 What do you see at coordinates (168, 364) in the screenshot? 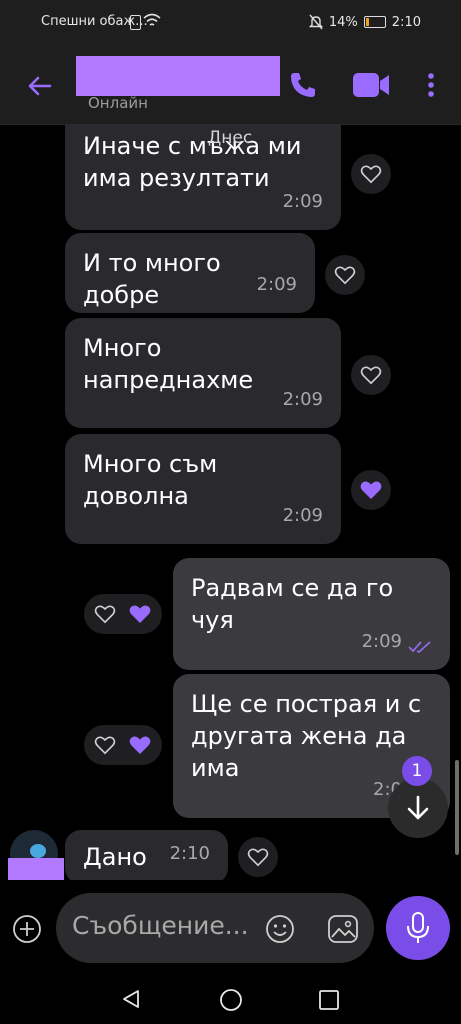
I see `message-text: Много напреднахме` at bounding box center [168, 364].